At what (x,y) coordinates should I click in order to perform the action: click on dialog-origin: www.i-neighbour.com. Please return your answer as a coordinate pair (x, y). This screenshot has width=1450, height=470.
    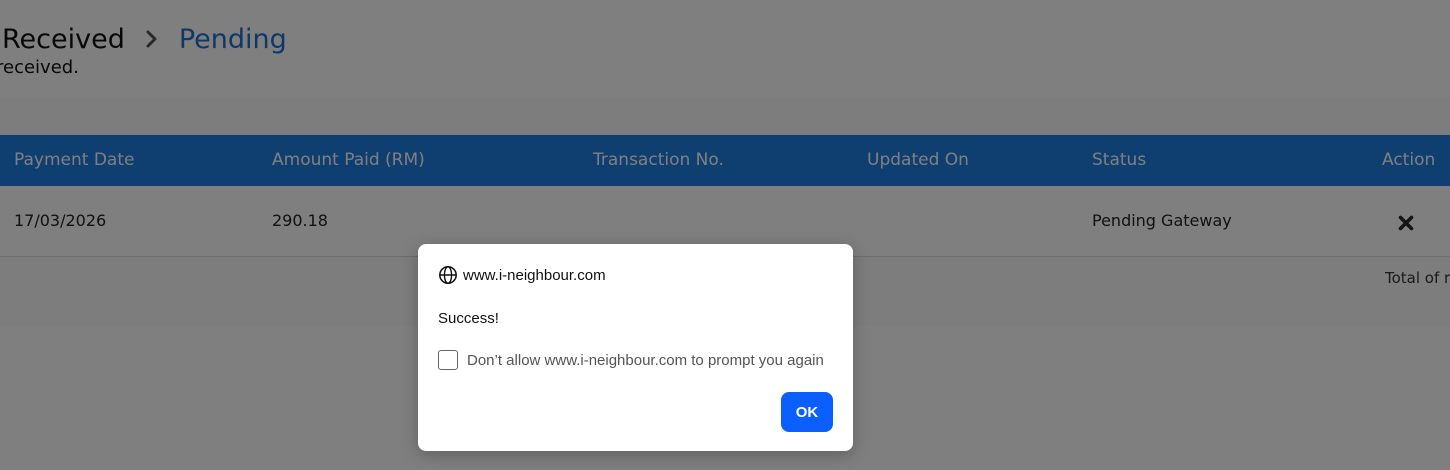
    Looking at the image, I should click on (522, 275).